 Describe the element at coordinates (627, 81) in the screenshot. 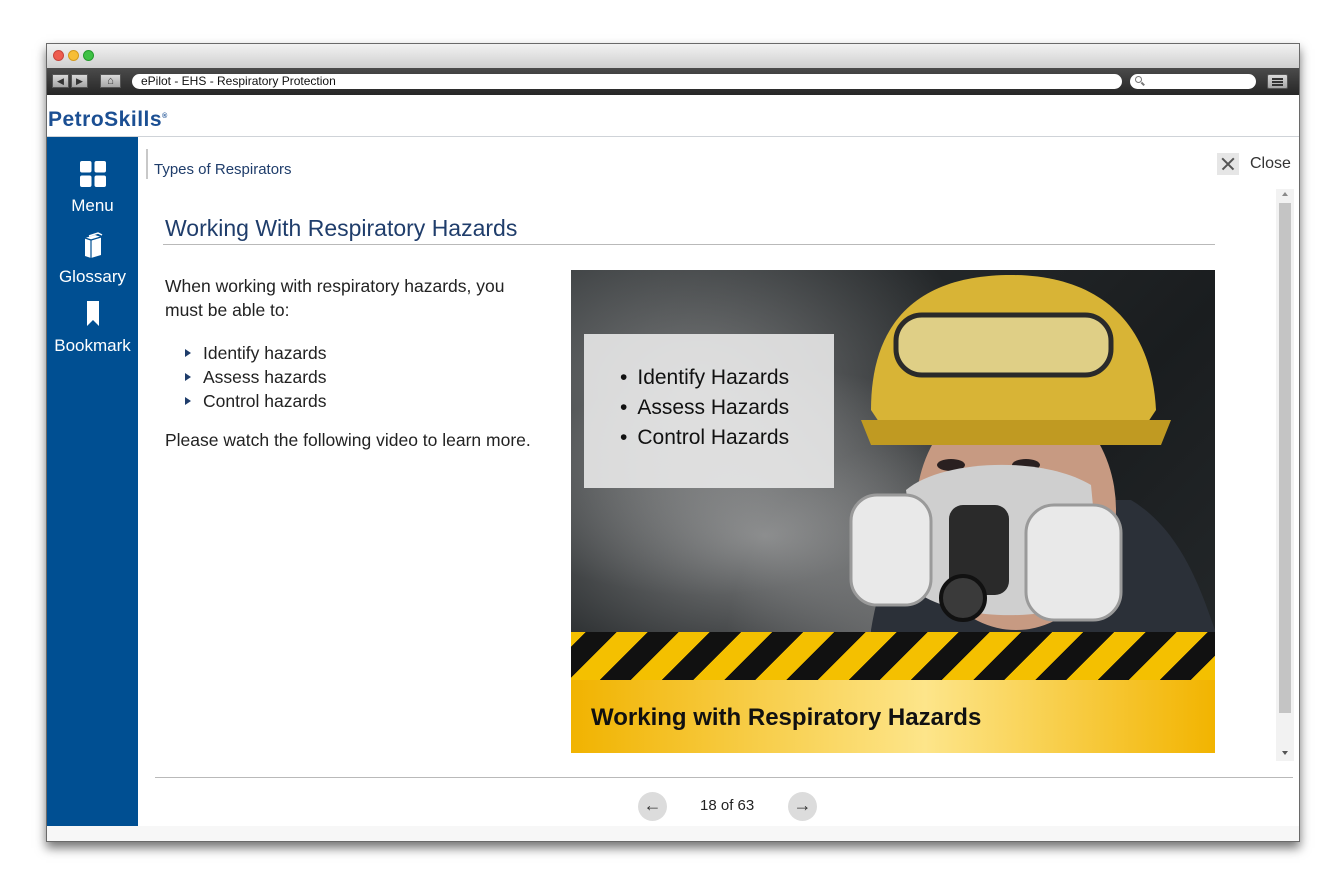

I see `address-bar: ePilot - EHS - Respiratory Protection` at that location.